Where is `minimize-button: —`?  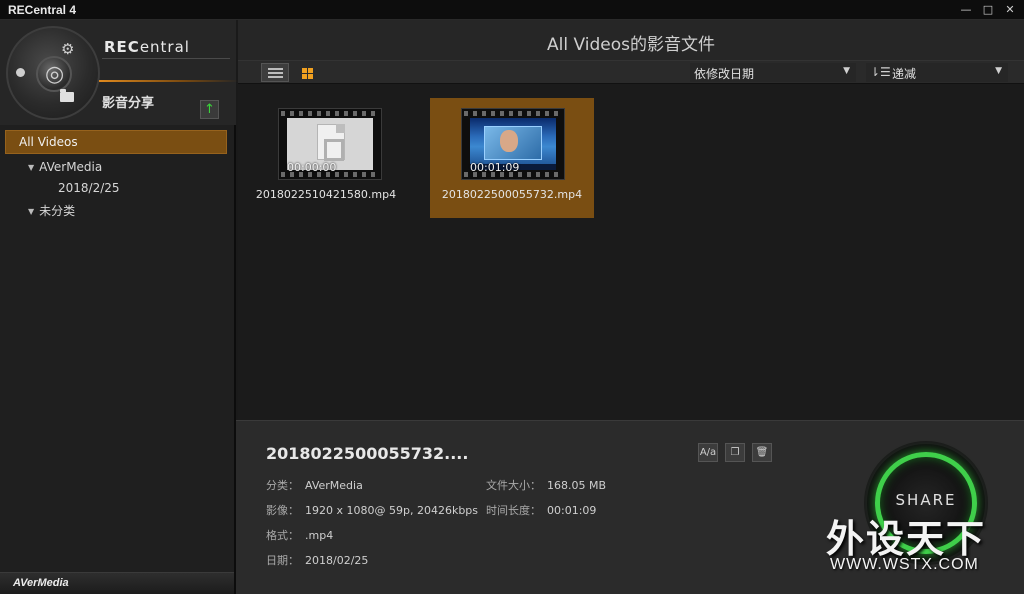 minimize-button: — is located at coordinates (966, 10).